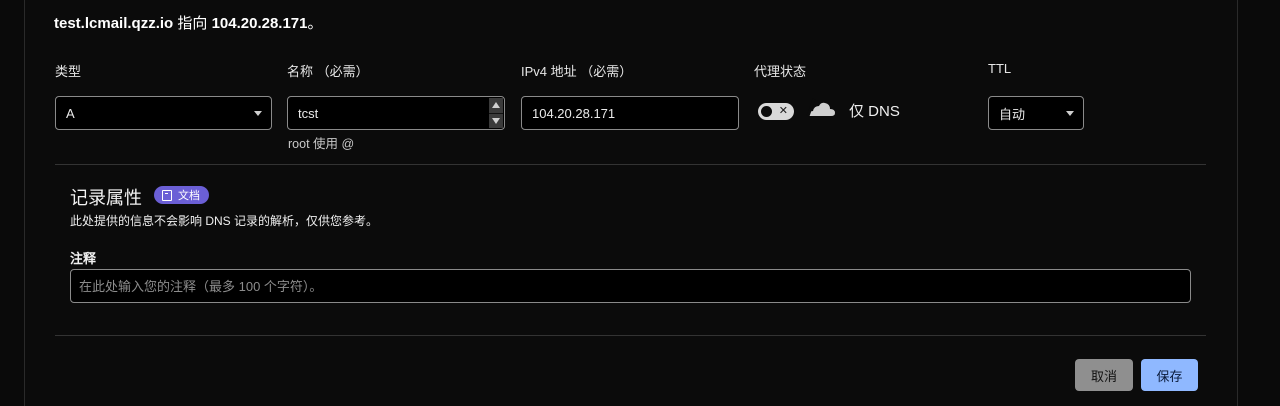 The width and height of the screenshot is (1280, 406). I want to click on ttl-select: 自动, so click(1036, 113).